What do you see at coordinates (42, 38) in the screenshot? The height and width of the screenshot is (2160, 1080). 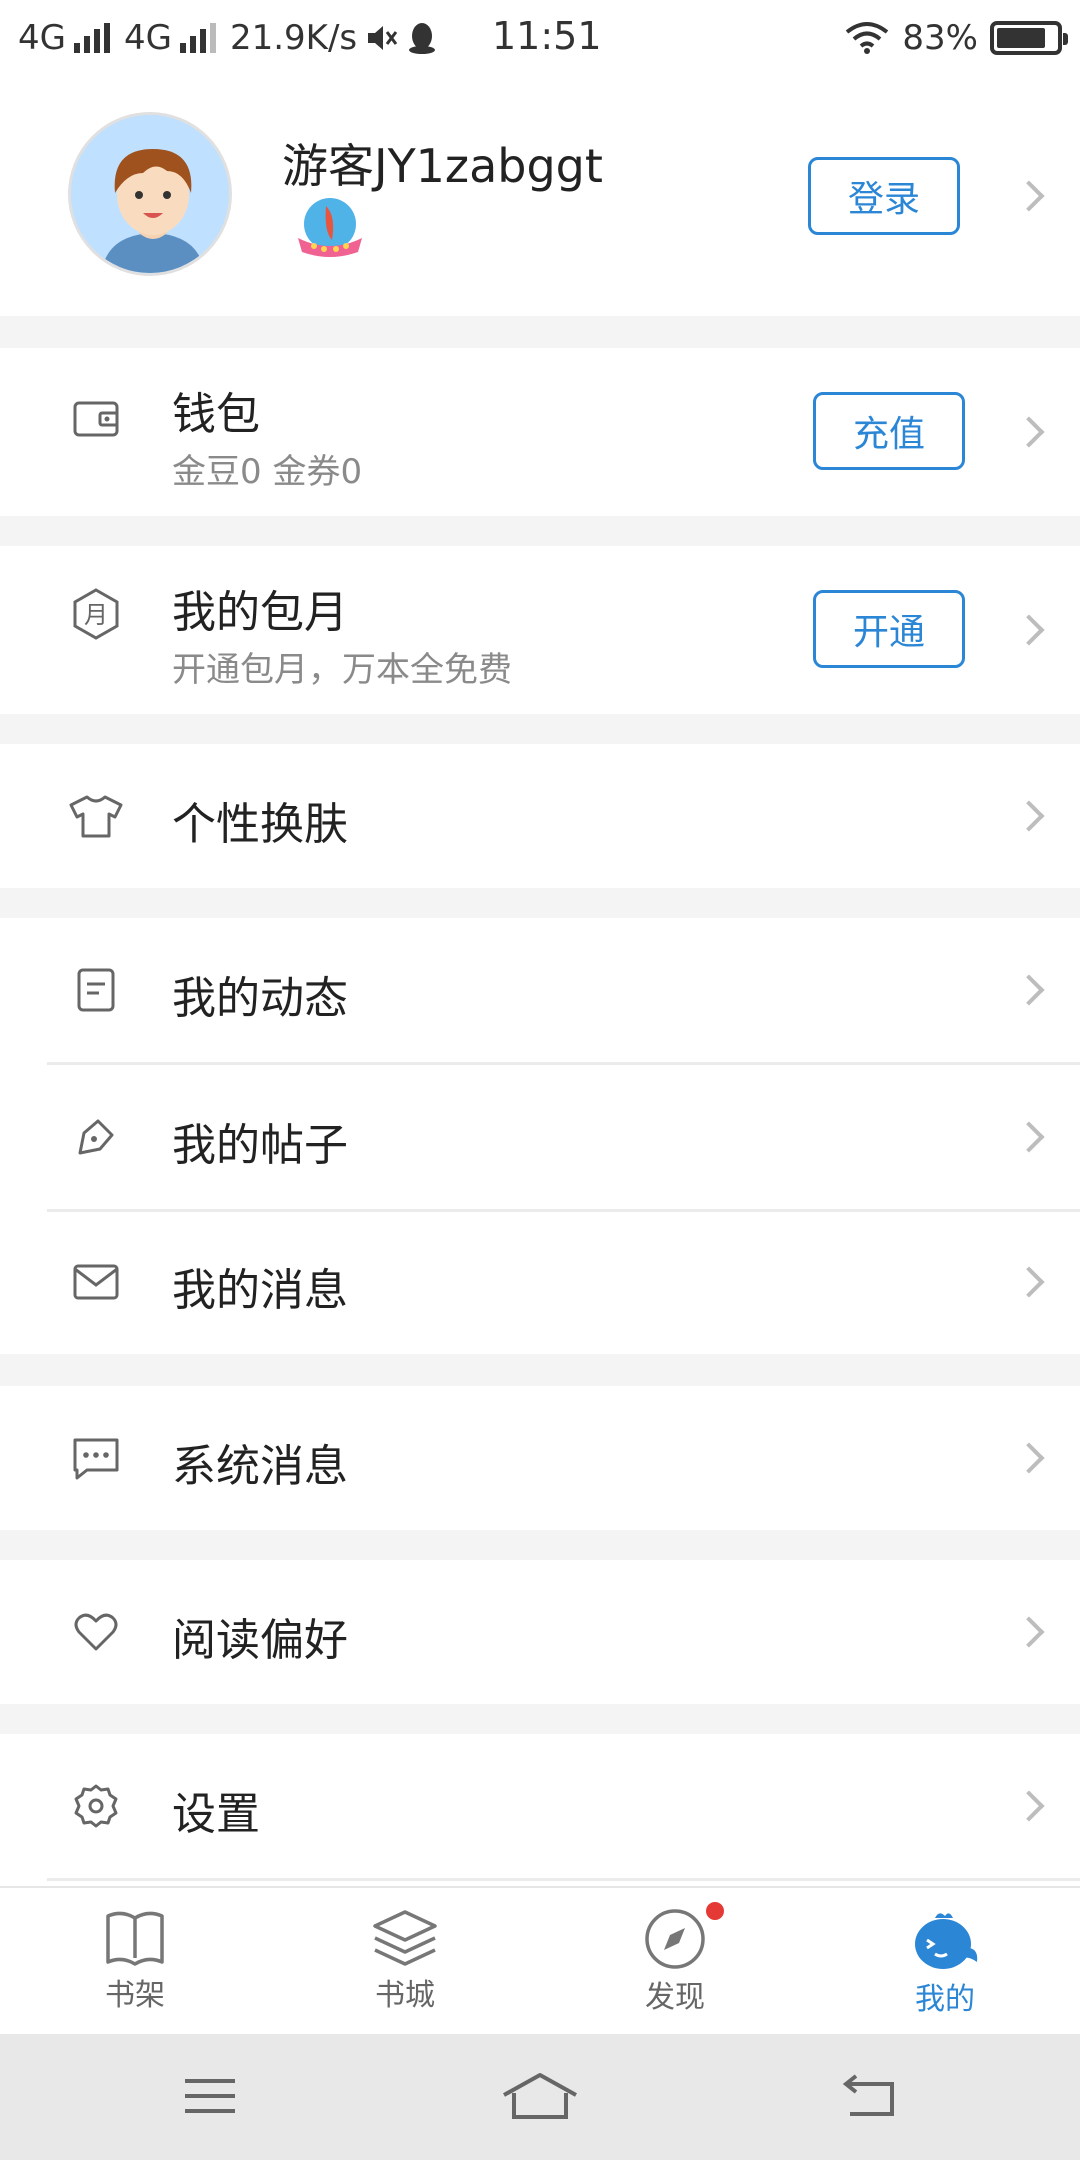 I see `network-type-1: 4G` at bounding box center [42, 38].